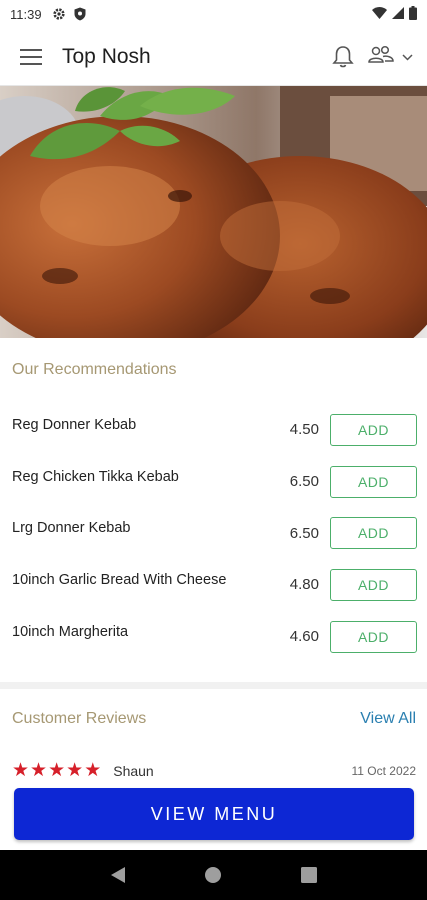  I want to click on reviews-header: Customer Reviews View All, so click(213, 719).